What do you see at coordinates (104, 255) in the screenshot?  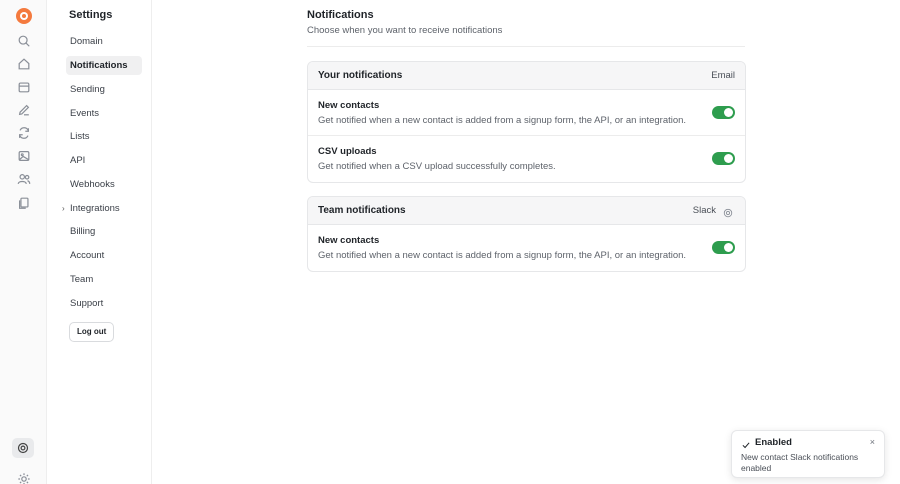 I see `sidebar-item-account: Account` at bounding box center [104, 255].